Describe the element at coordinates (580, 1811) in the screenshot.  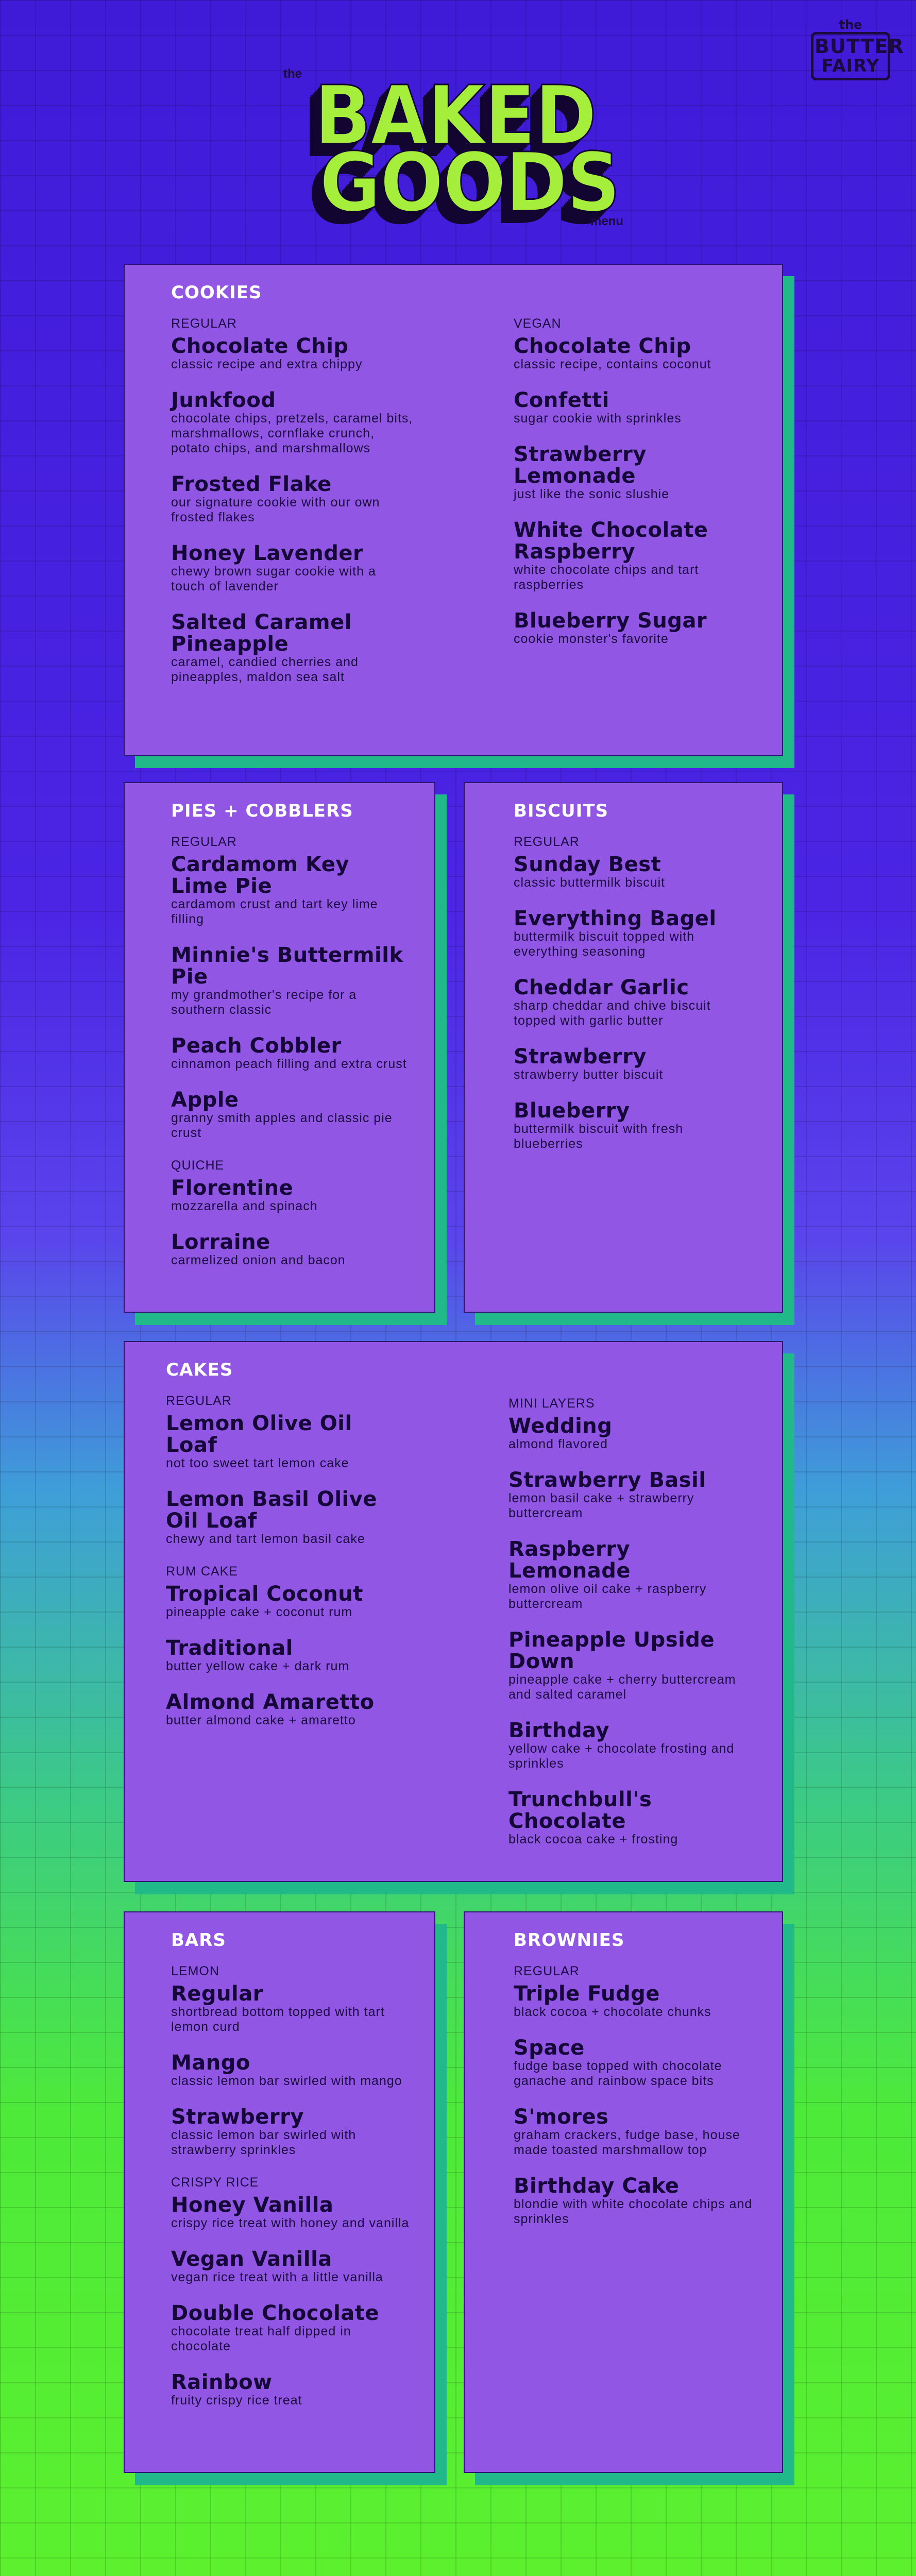
I see `menu-item-name: Trunchbull's Chocolate` at that location.